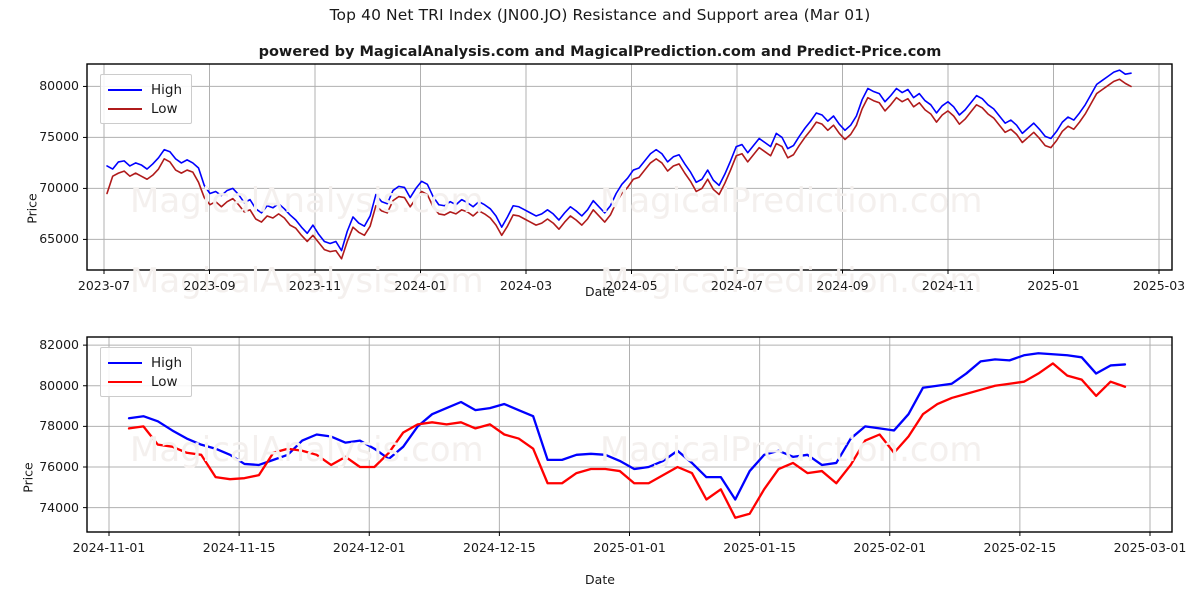 This screenshot has height=600, width=1200. Describe the element at coordinates (631, 285) in the screenshot. I see `x-tick-label: 2024-05` at that location.